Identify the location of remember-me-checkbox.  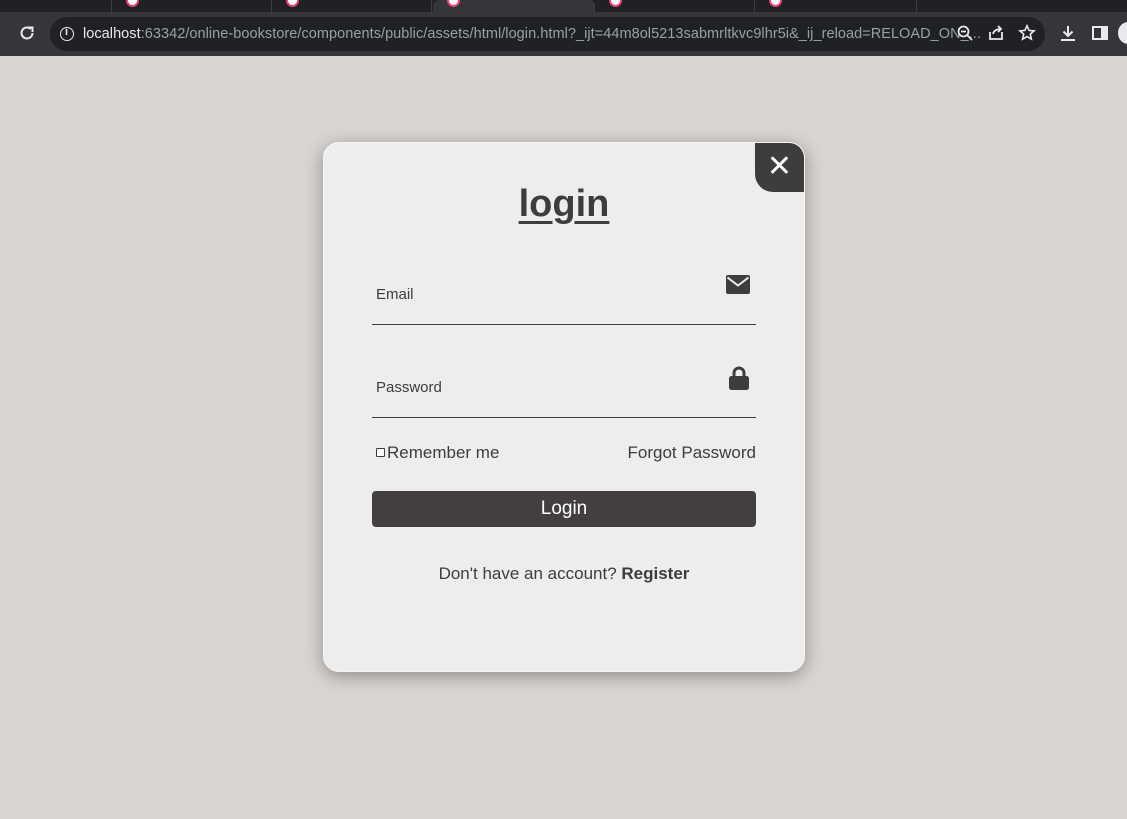
(380, 452).